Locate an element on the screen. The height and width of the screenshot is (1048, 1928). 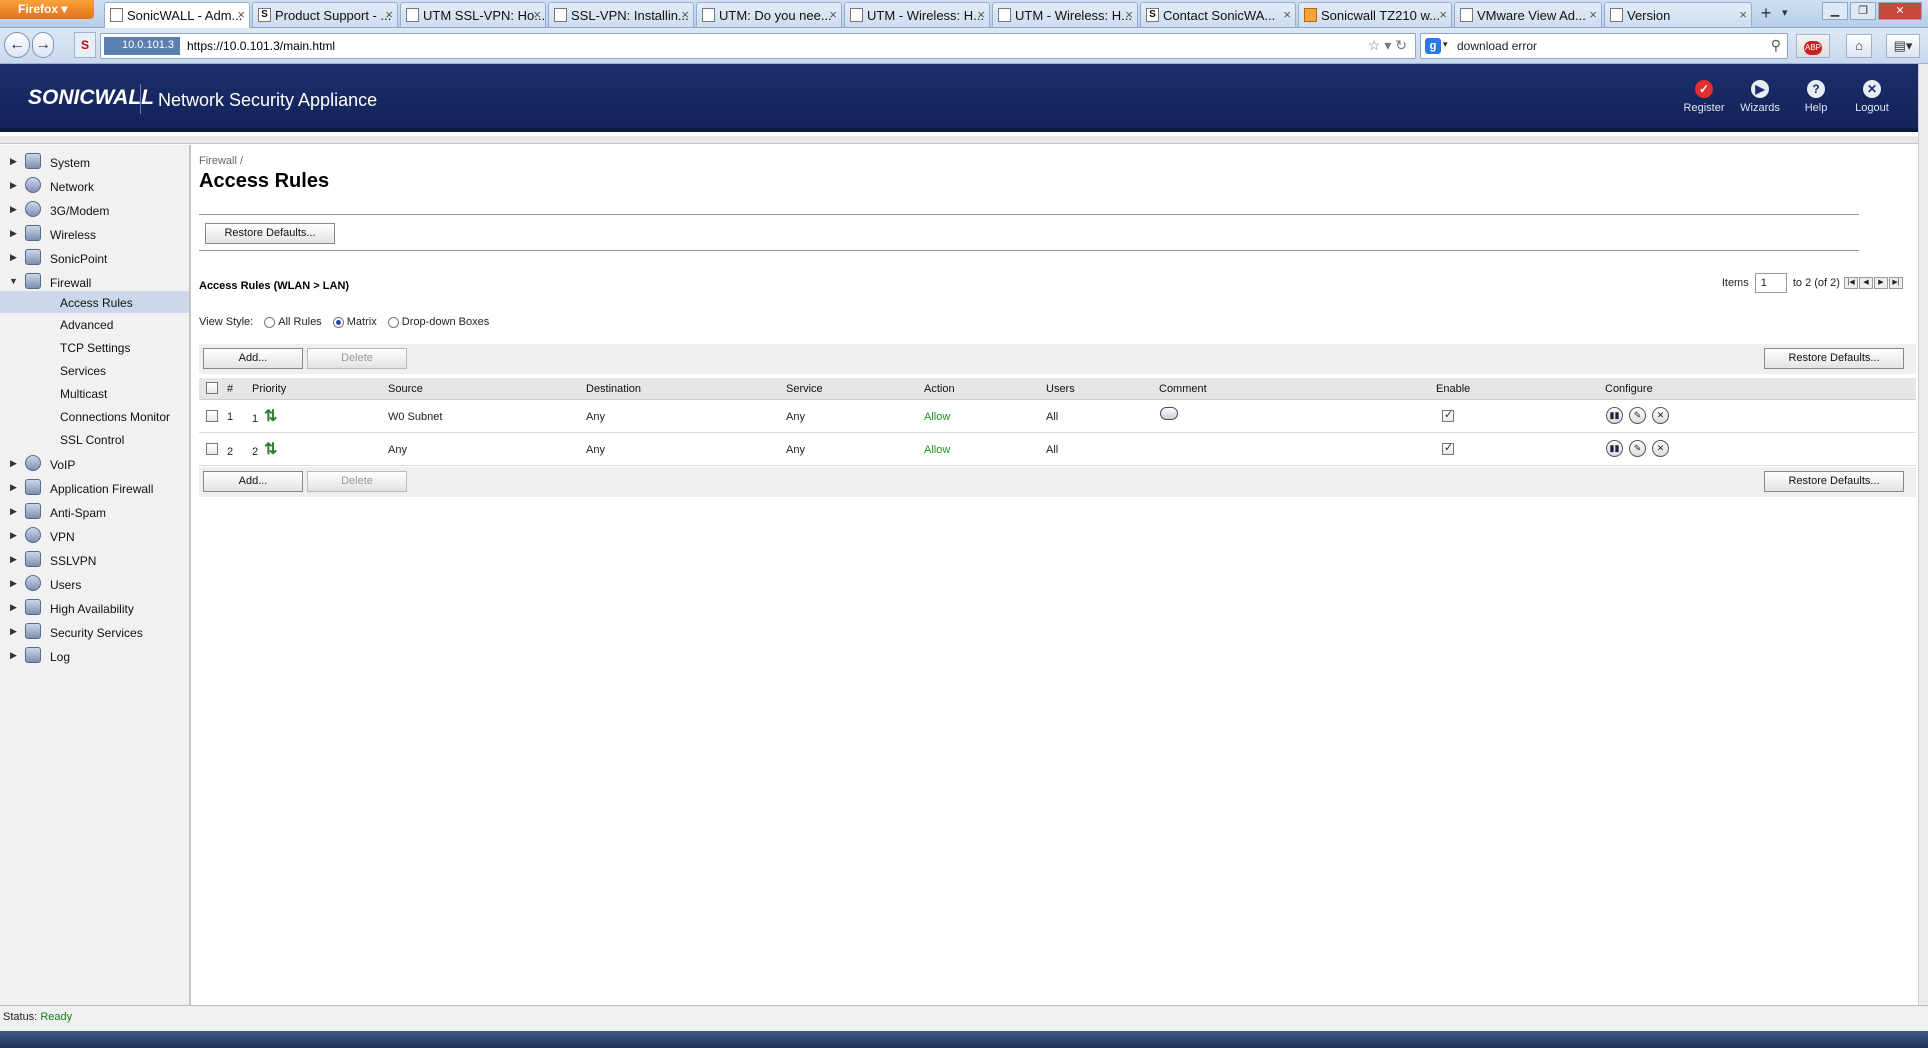
sidebar-item-application-firewall: ▶ Application Firewall is located at coordinates (94, 488).